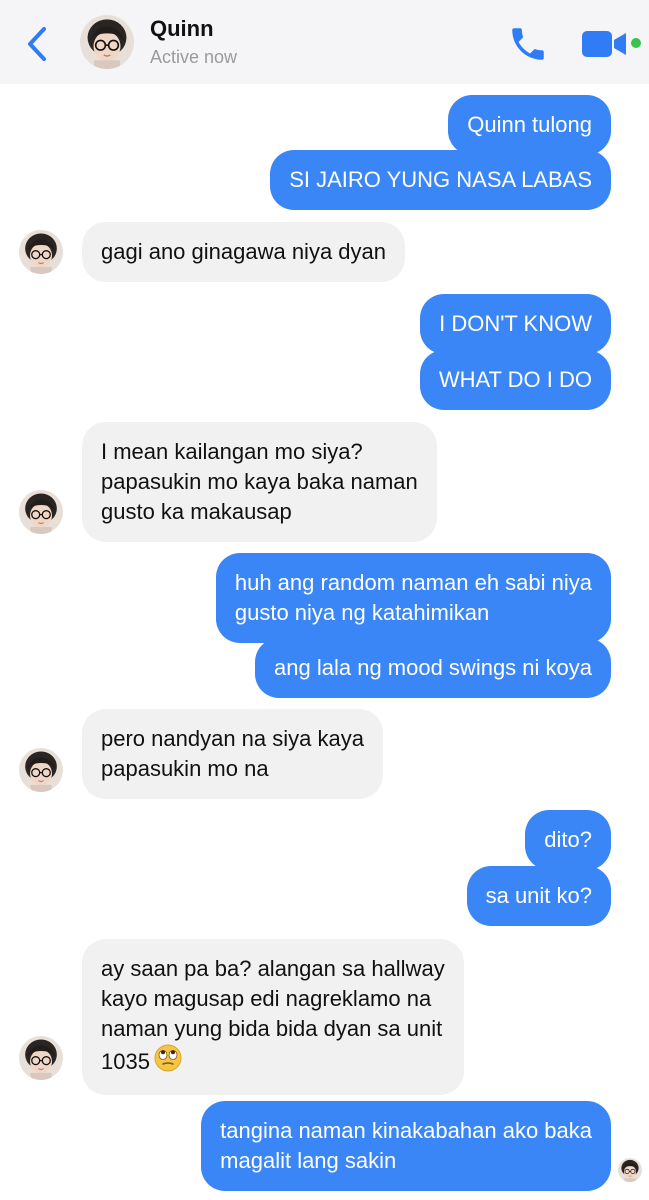  I want to click on phone-icon, so click(528, 44).